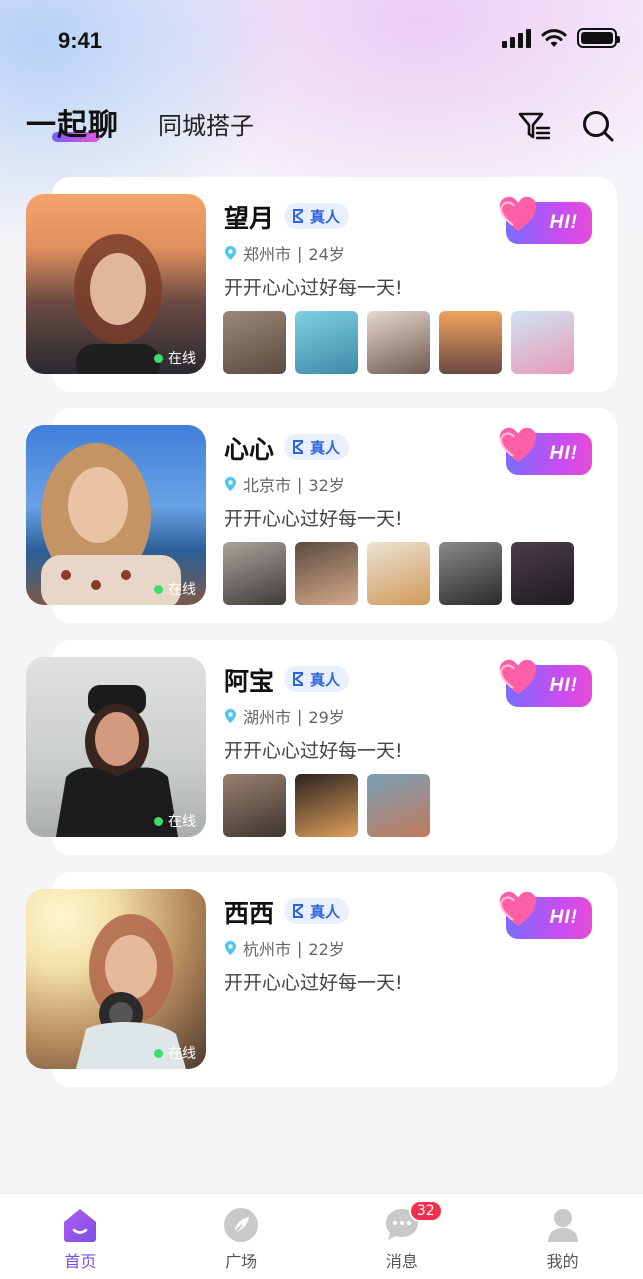 This screenshot has height=1279, width=643. What do you see at coordinates (284, 948) in the screenshot?
I see `user-location: 杭州市 | 22岁` at bounding box center [284, 948].